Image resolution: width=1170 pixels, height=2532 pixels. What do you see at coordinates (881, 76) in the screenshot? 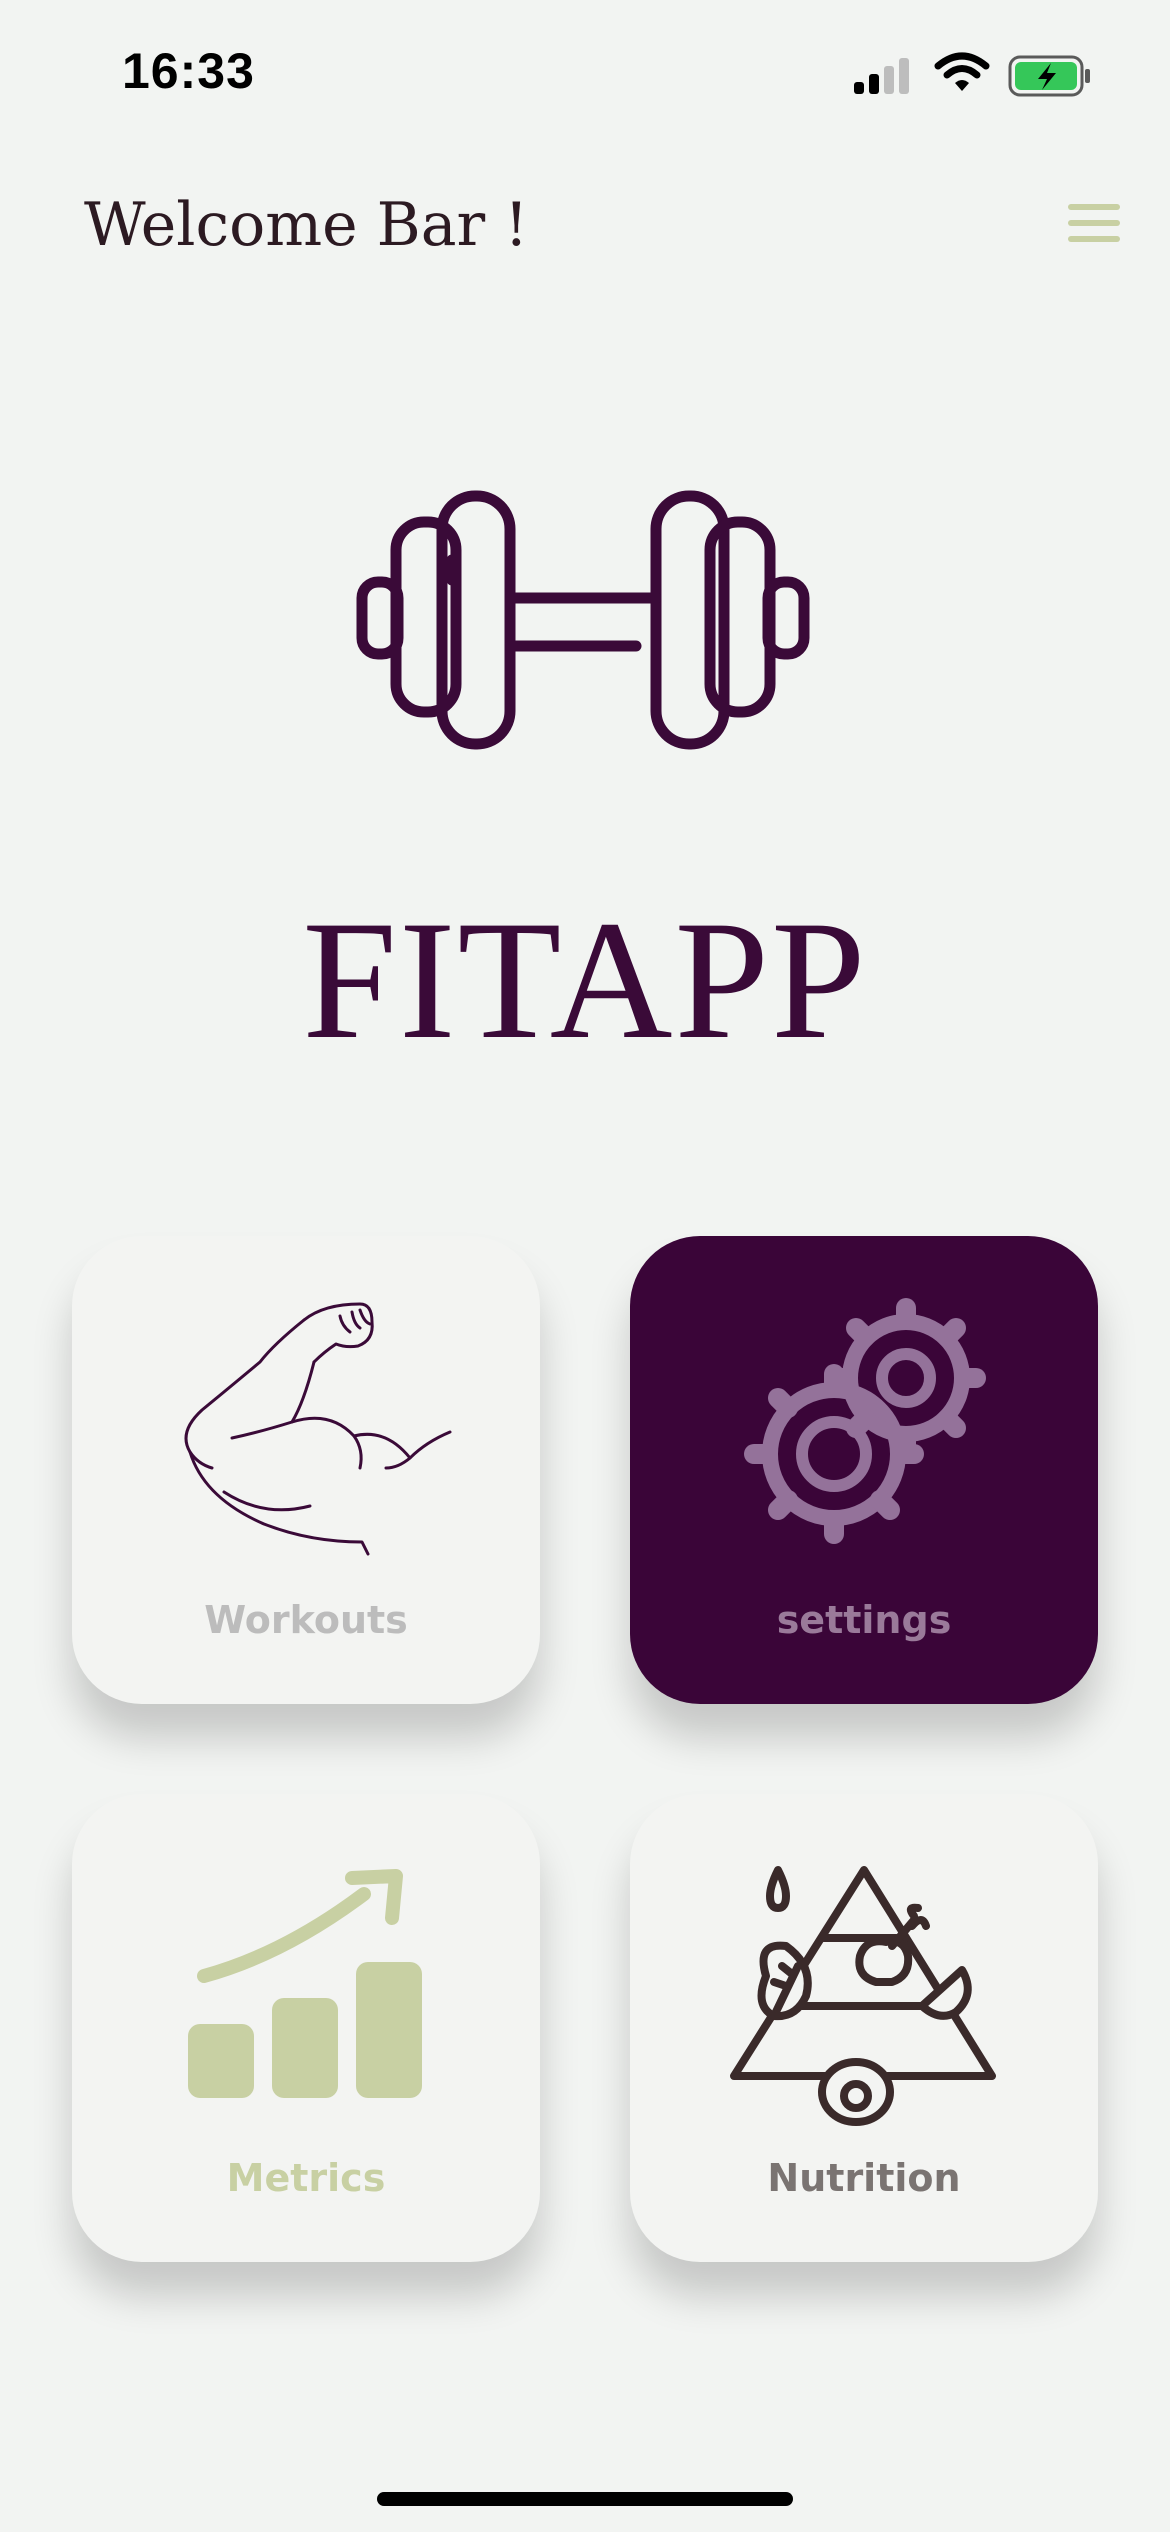
I see `cellular-signal-icon` at bounding box center [881, 76].